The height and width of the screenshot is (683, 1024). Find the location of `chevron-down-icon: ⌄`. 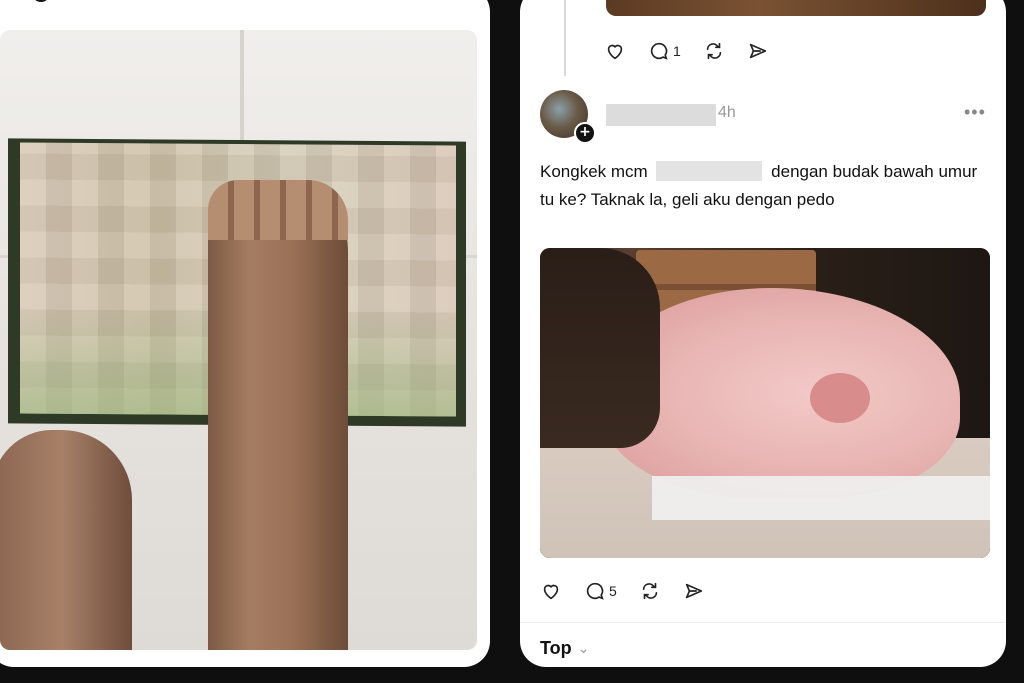

chevron-down-icon: ⌄ is located at coordinates (583, 648).